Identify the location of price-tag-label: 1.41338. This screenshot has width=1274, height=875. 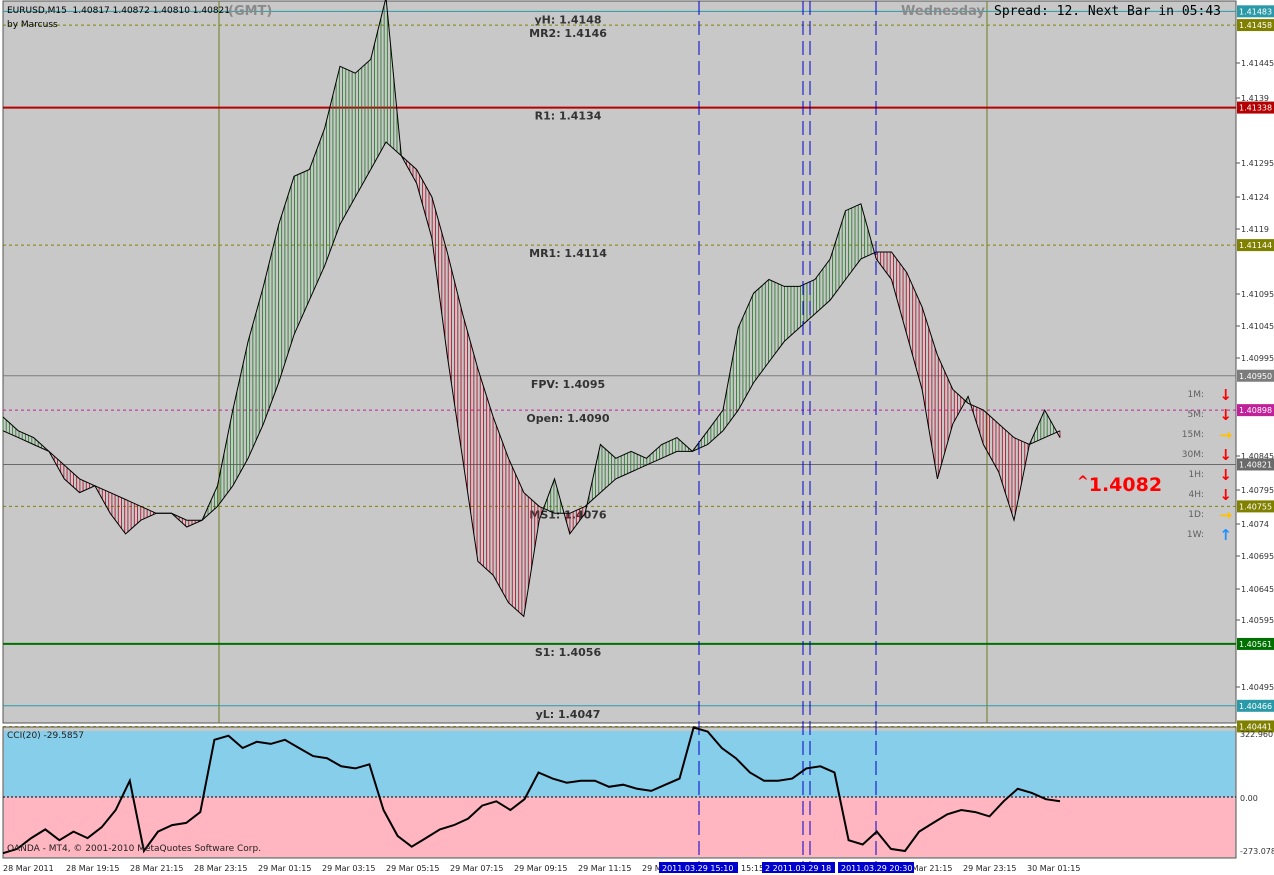
(1255, 108).